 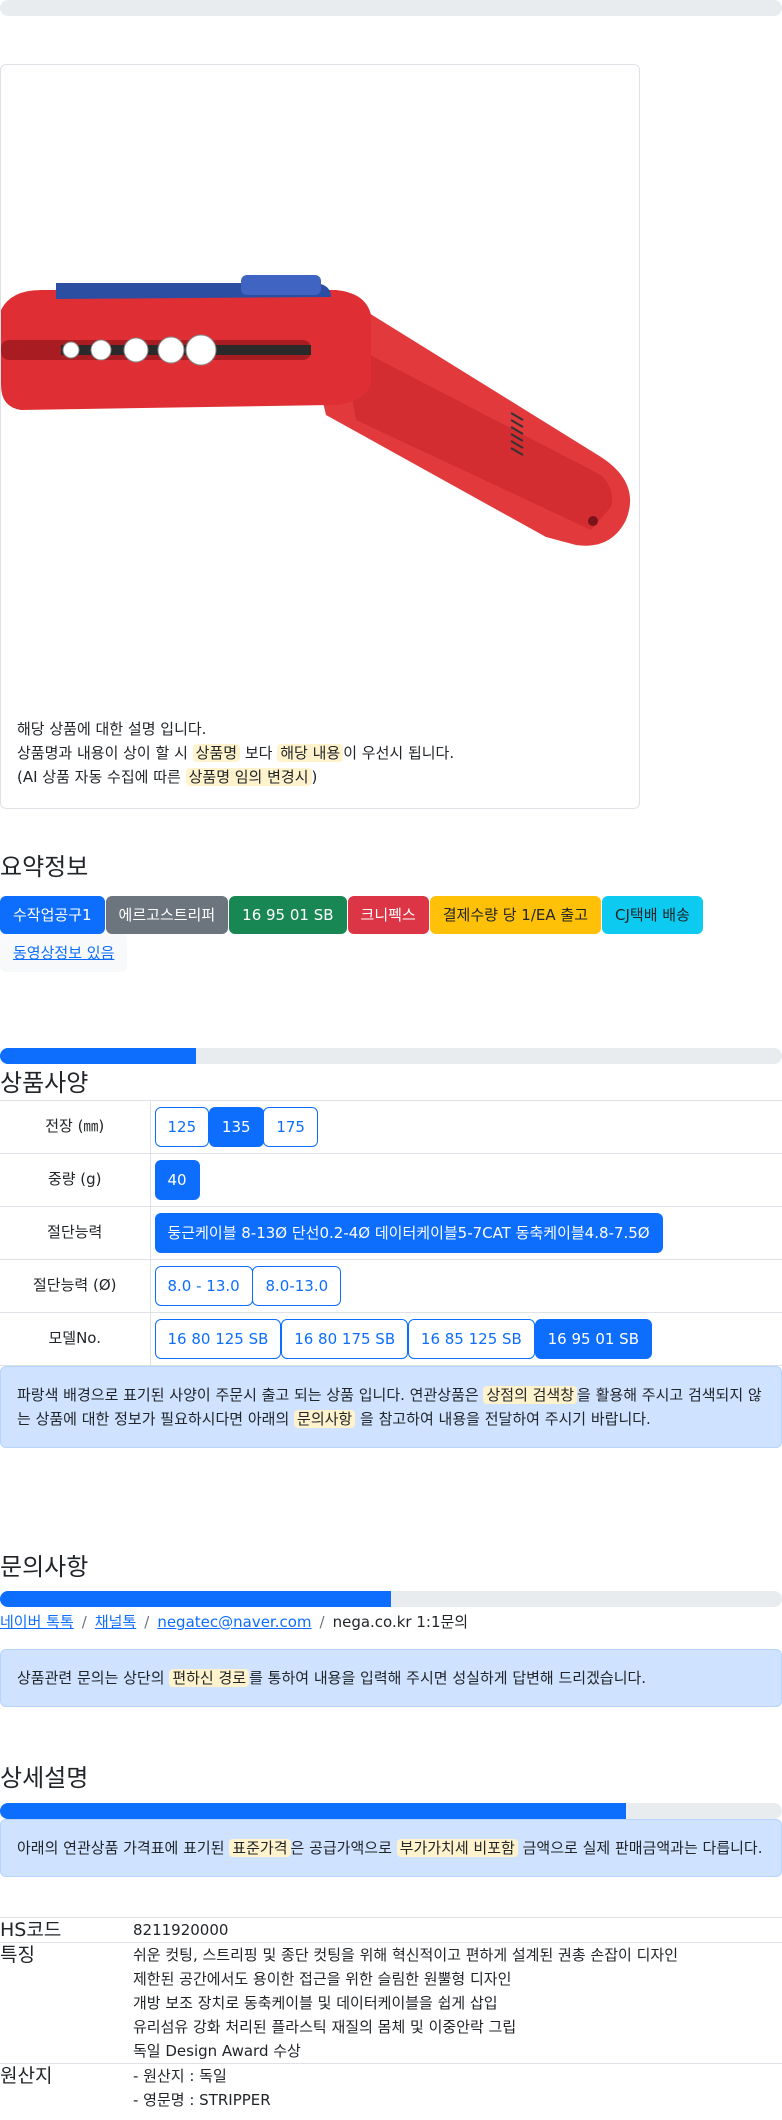 What do you see at coordinates (115, 1622) in the screenshot?
I see `channel-talk-link: 채널톡` at bounding box center [115, 1622].